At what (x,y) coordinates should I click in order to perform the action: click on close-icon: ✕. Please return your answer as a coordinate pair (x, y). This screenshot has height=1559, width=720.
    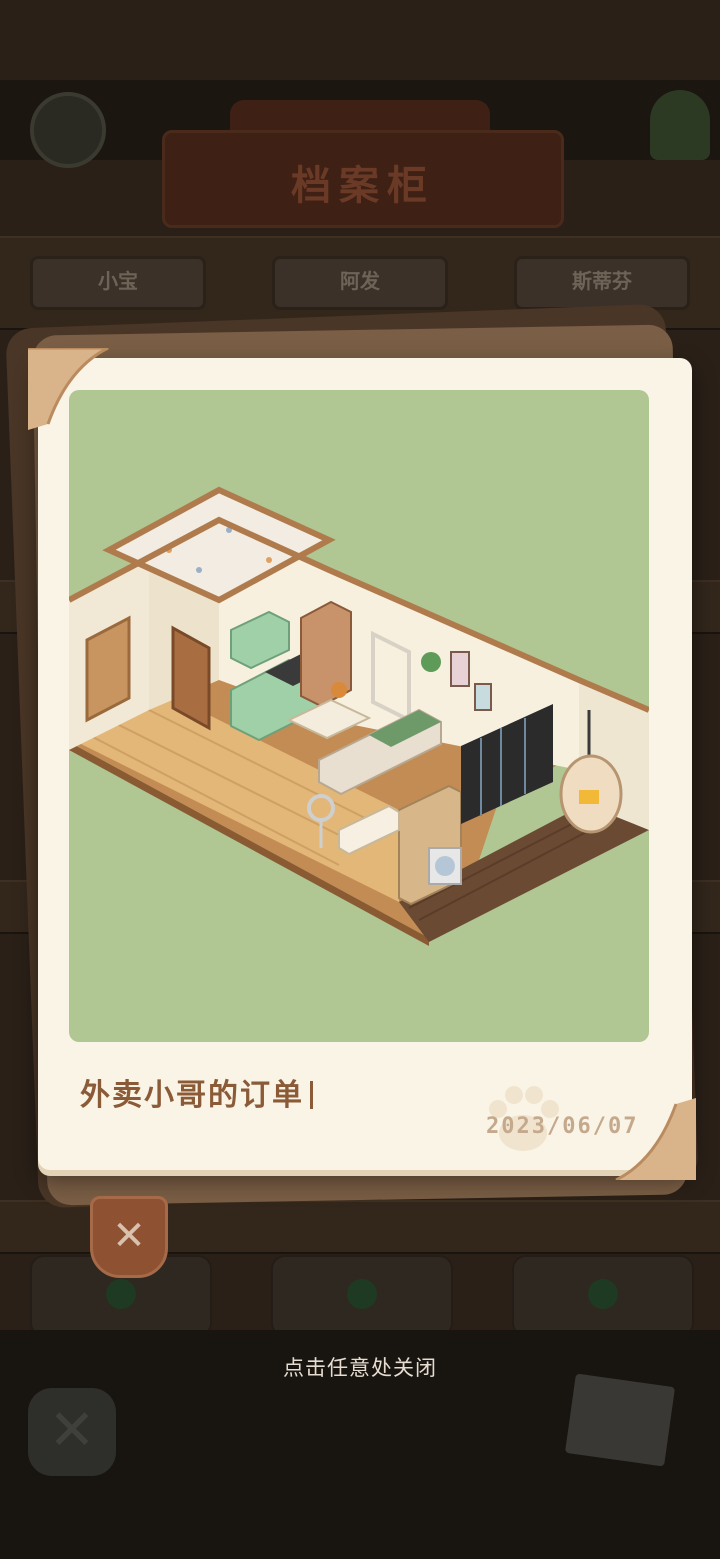
    Looking at the image, I should click on (129, 1236).